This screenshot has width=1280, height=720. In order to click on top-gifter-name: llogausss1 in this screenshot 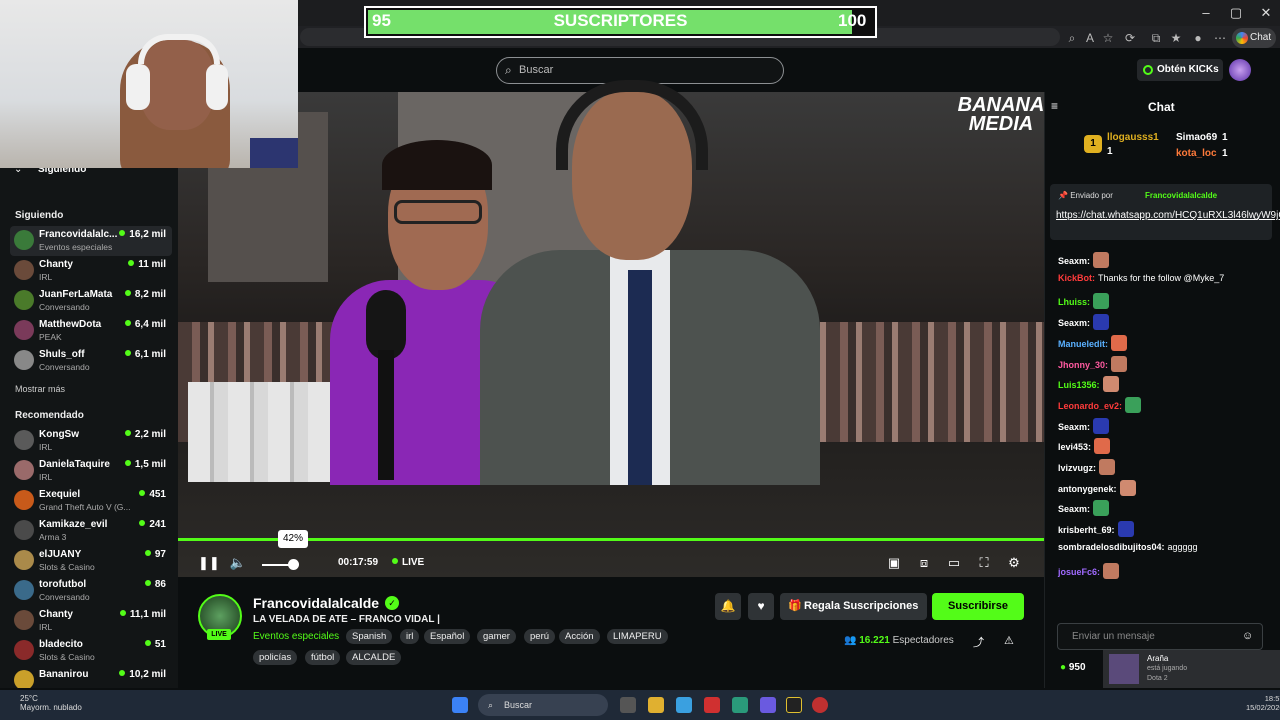, I will do `click(1133, 137)`.